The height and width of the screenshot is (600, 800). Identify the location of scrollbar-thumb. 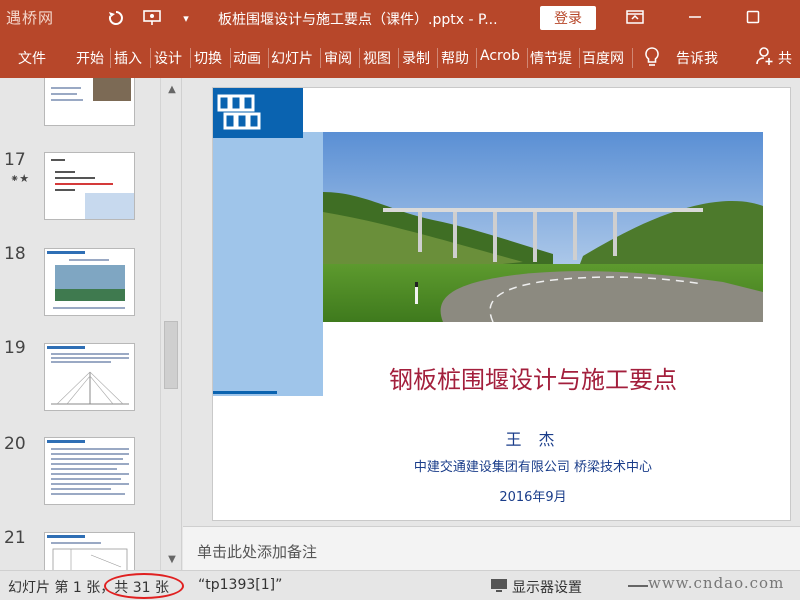
(171, 355).